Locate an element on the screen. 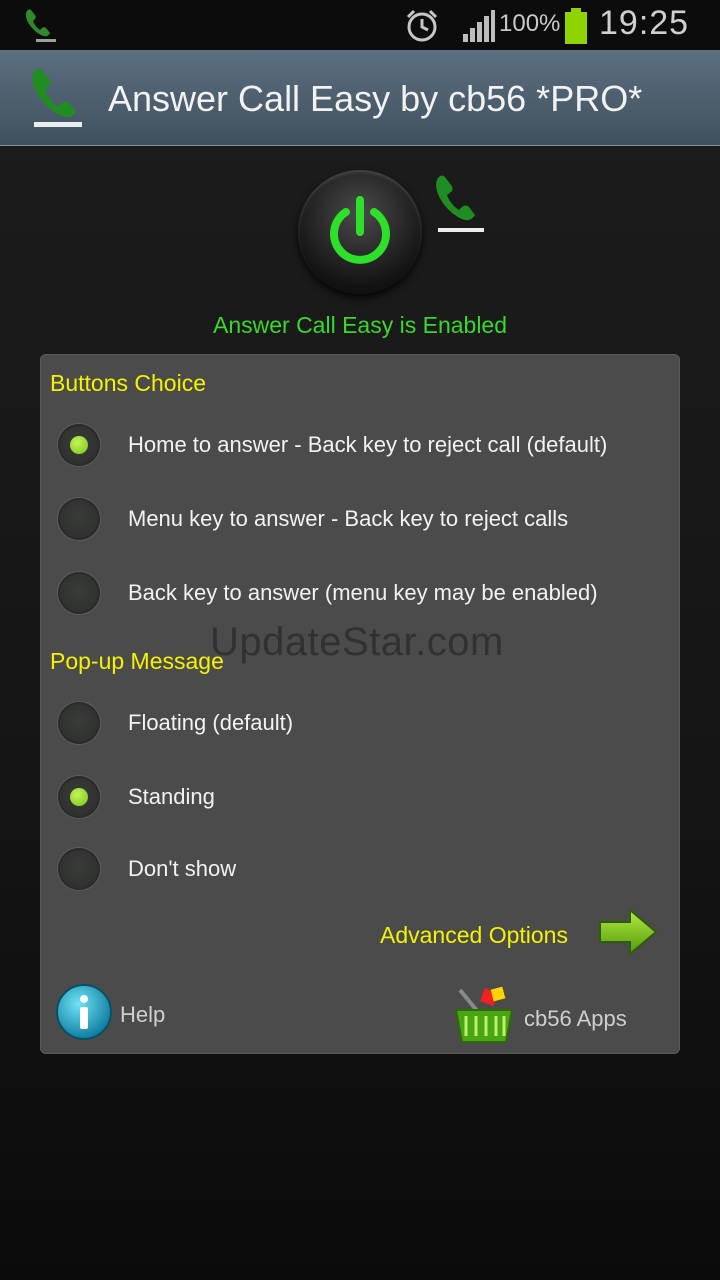 The width and height of the screenshot is (720, 1280). power-icon is located at coordinates (360, 230).